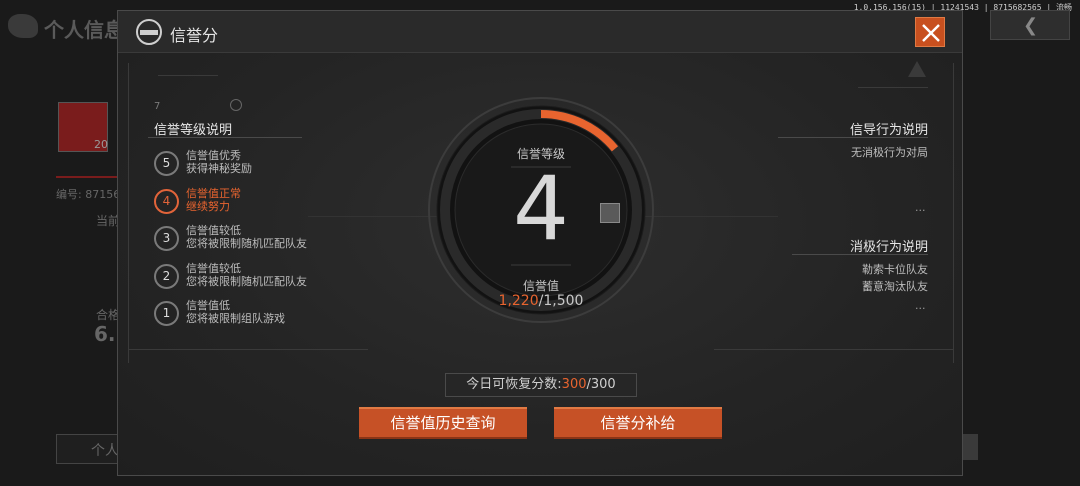 This screenshot has width=1080, height=486. What do you see at coordinates (889, 152) in the screenshot?
I see `guide-behavior-item: 无消极行为对局` at bounding box center [889, 152].